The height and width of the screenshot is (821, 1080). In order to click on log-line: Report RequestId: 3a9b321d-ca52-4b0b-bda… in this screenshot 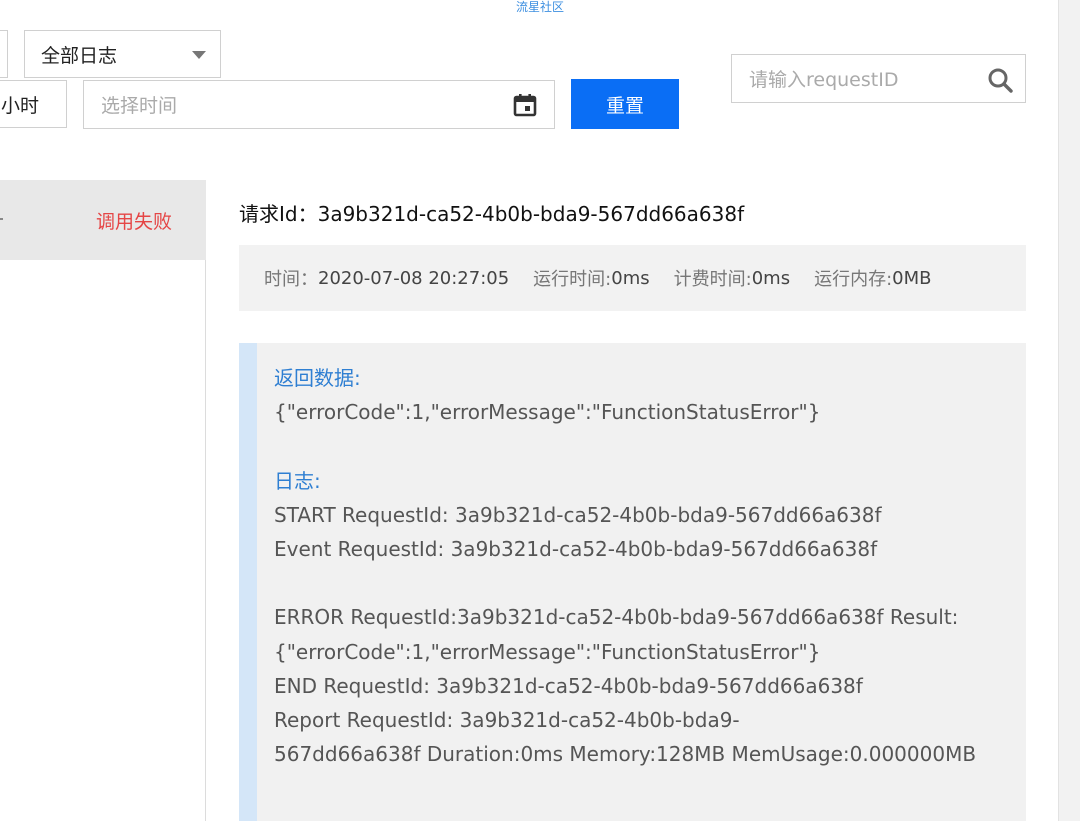, I will do `click(507, 720)`.